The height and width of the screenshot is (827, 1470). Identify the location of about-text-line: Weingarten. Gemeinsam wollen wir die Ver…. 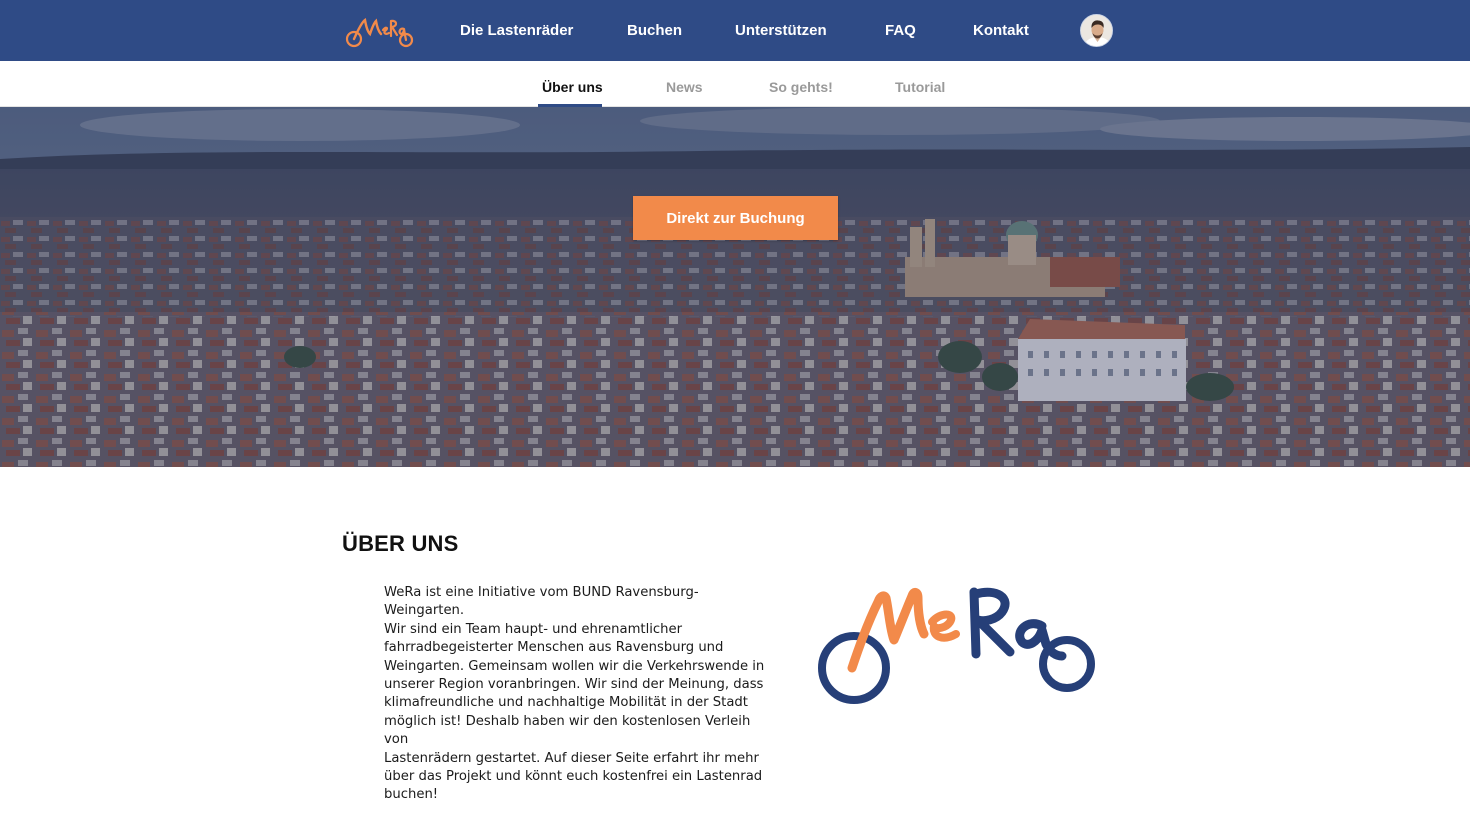
(574, 666).